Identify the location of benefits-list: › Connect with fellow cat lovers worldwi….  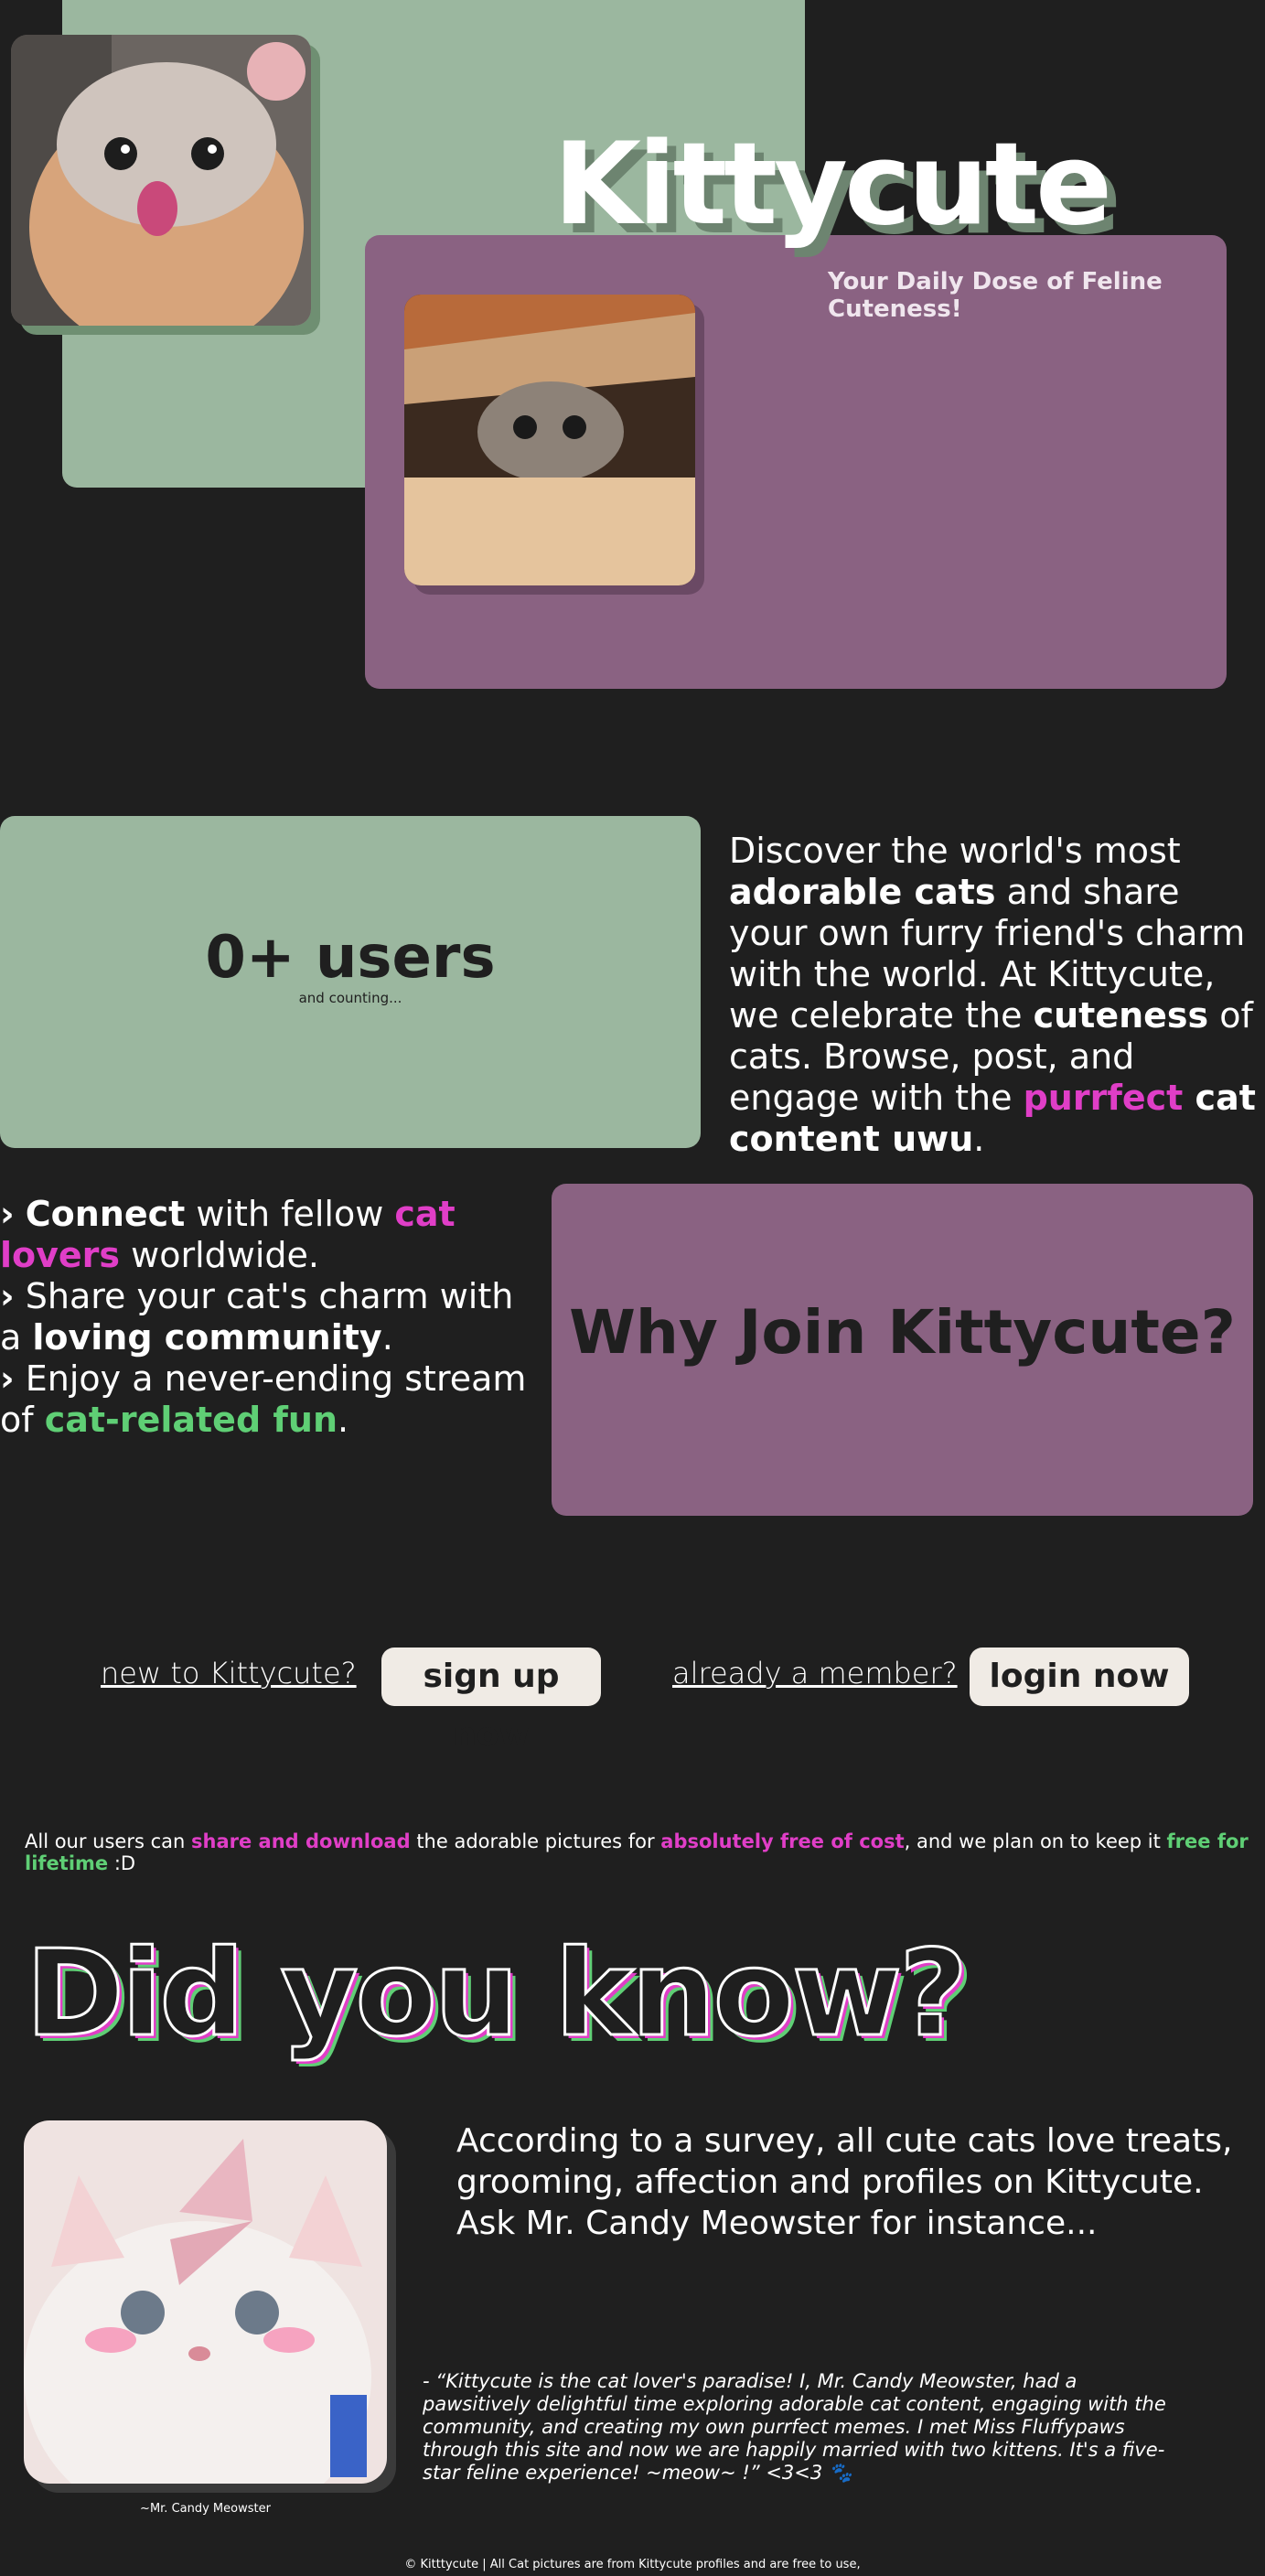
(270, 1318).